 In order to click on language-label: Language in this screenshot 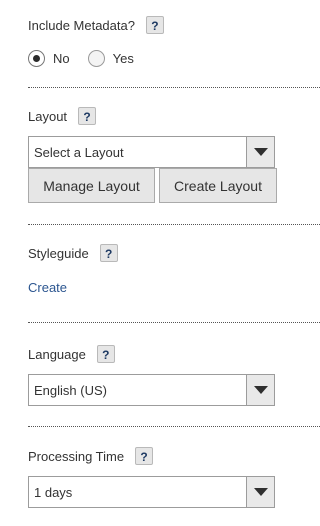, I will do `click(57, 354)`.